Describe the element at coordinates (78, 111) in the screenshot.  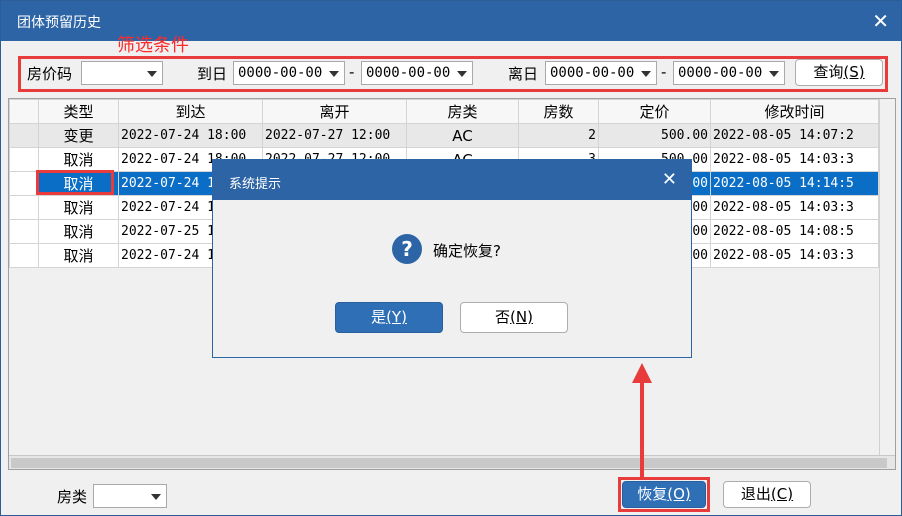
I see `column-header: 类型` at that location.